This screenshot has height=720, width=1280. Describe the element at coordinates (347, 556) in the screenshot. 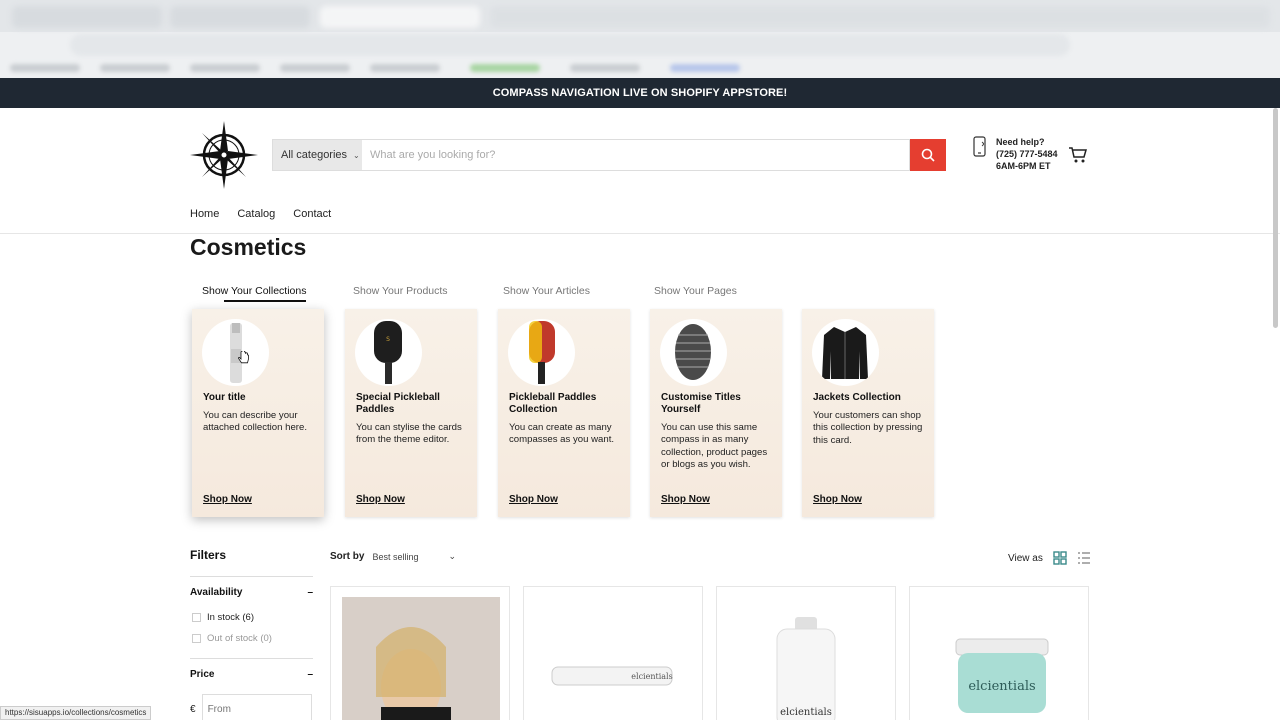

I see `sort-label: Sort by` at that location.